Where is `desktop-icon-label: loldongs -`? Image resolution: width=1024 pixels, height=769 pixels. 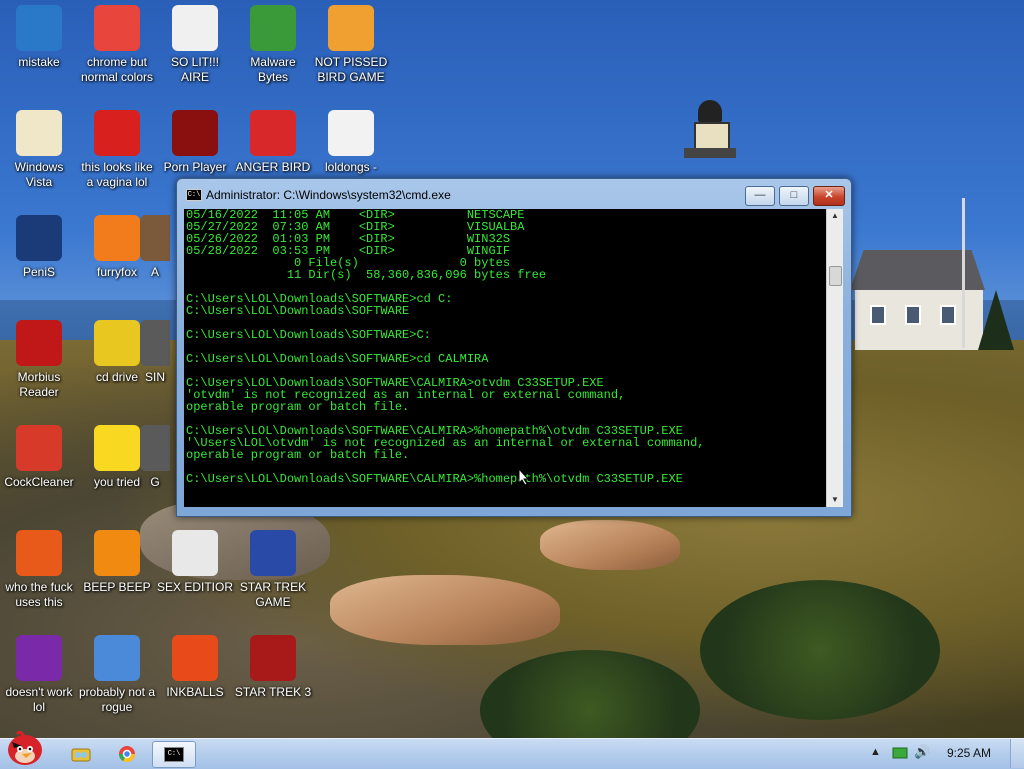 desktop-icon-label: loldongs - is located at coordinates (351, 167).